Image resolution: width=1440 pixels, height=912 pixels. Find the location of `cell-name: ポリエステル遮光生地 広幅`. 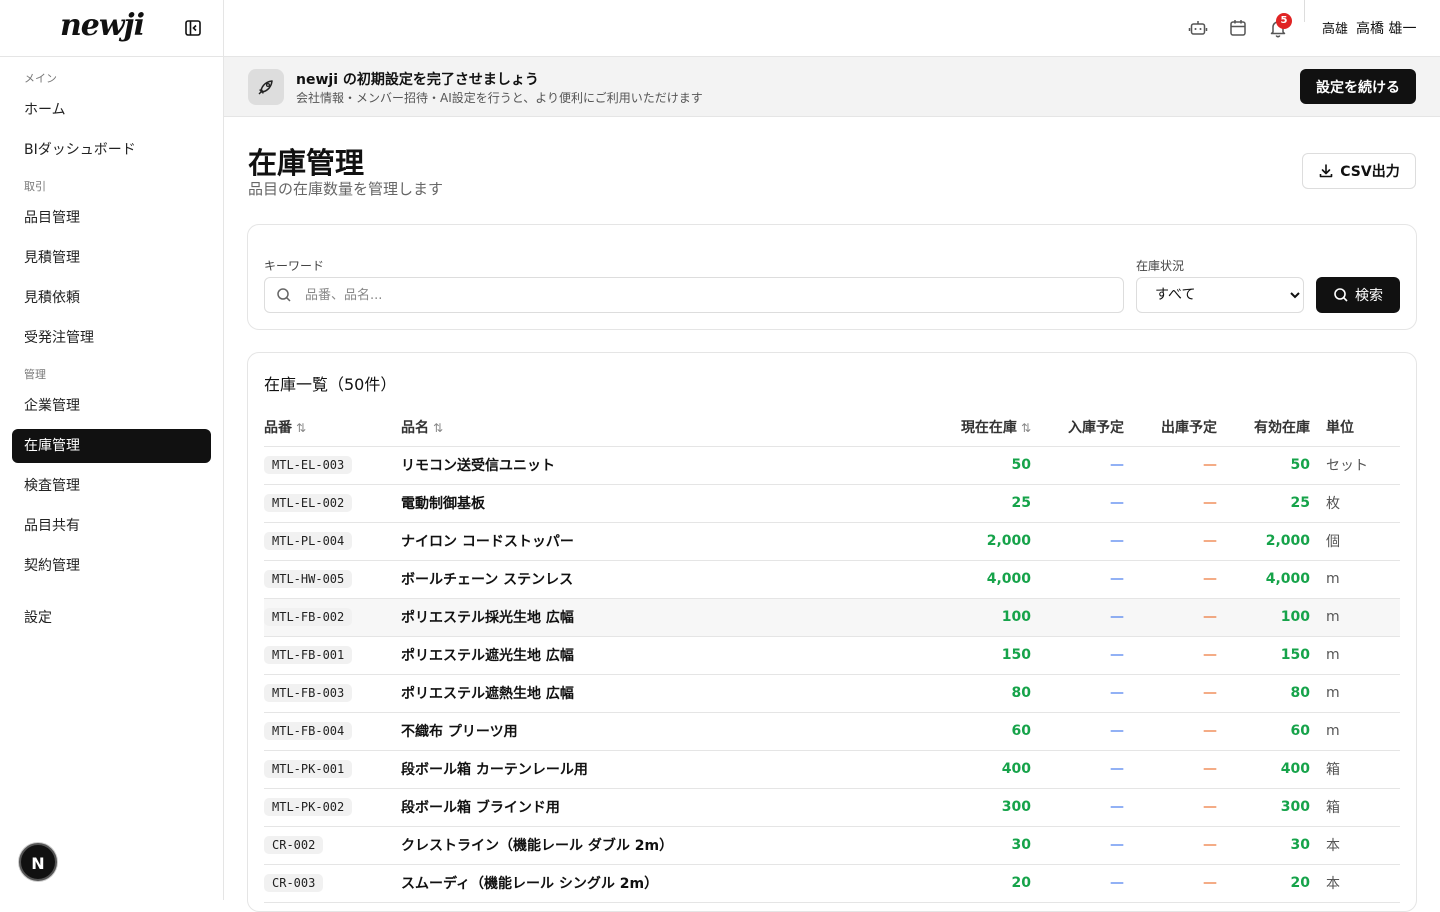

cell-name: ポリエステル遮光生地 広幅 is located at coordinates (646, 655).